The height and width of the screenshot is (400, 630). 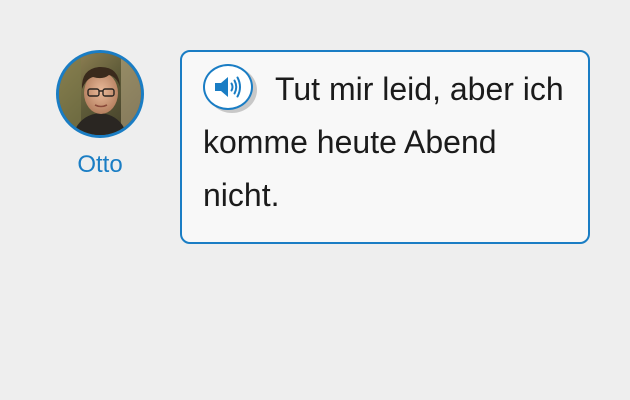 I want to click on speaker-avatar, so click(x=100, y=94).